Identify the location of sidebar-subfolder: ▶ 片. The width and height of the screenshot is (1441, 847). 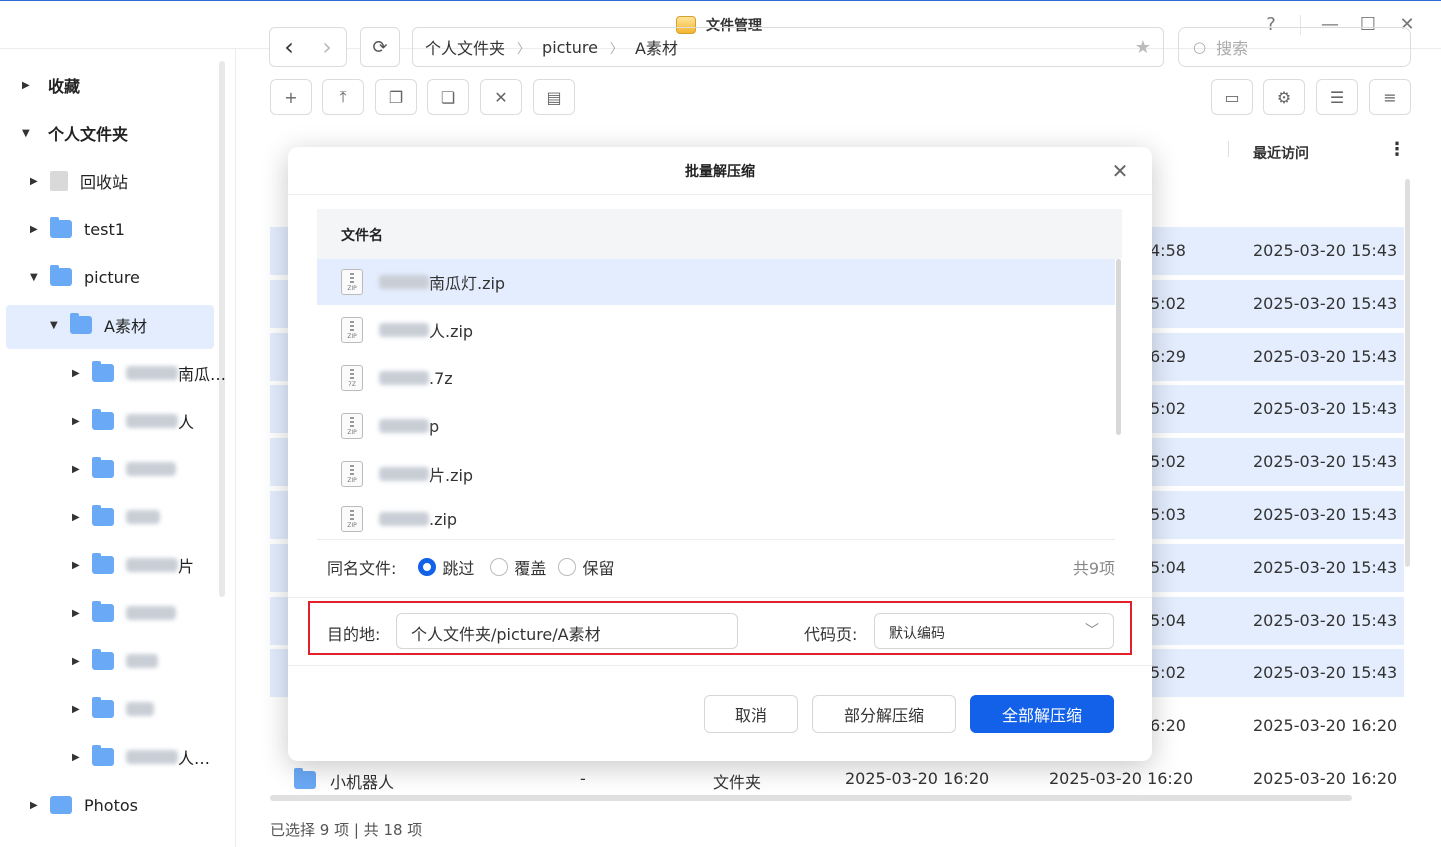
(133, 565).